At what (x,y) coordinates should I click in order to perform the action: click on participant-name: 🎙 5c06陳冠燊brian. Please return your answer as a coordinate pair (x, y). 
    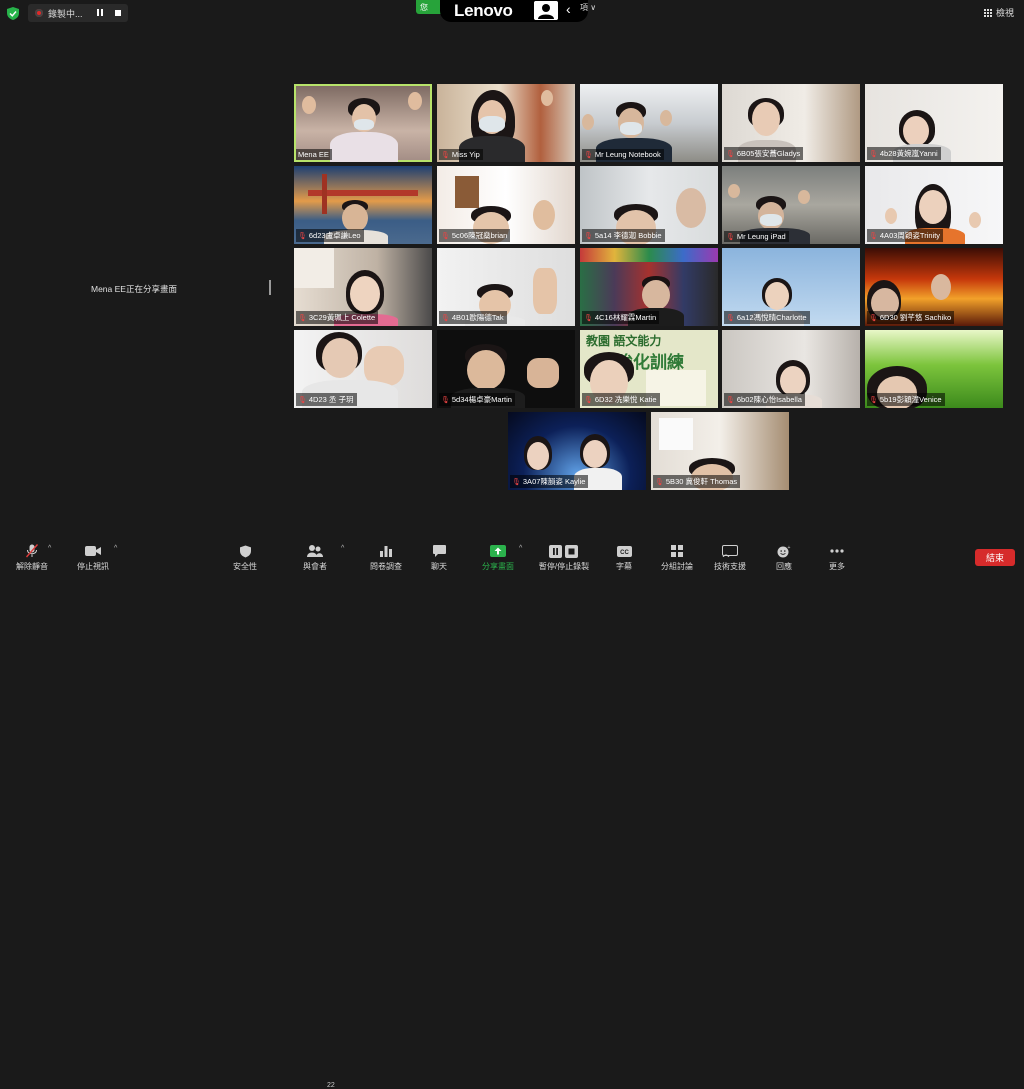
    Looking at the image, I should click on (475, 235).